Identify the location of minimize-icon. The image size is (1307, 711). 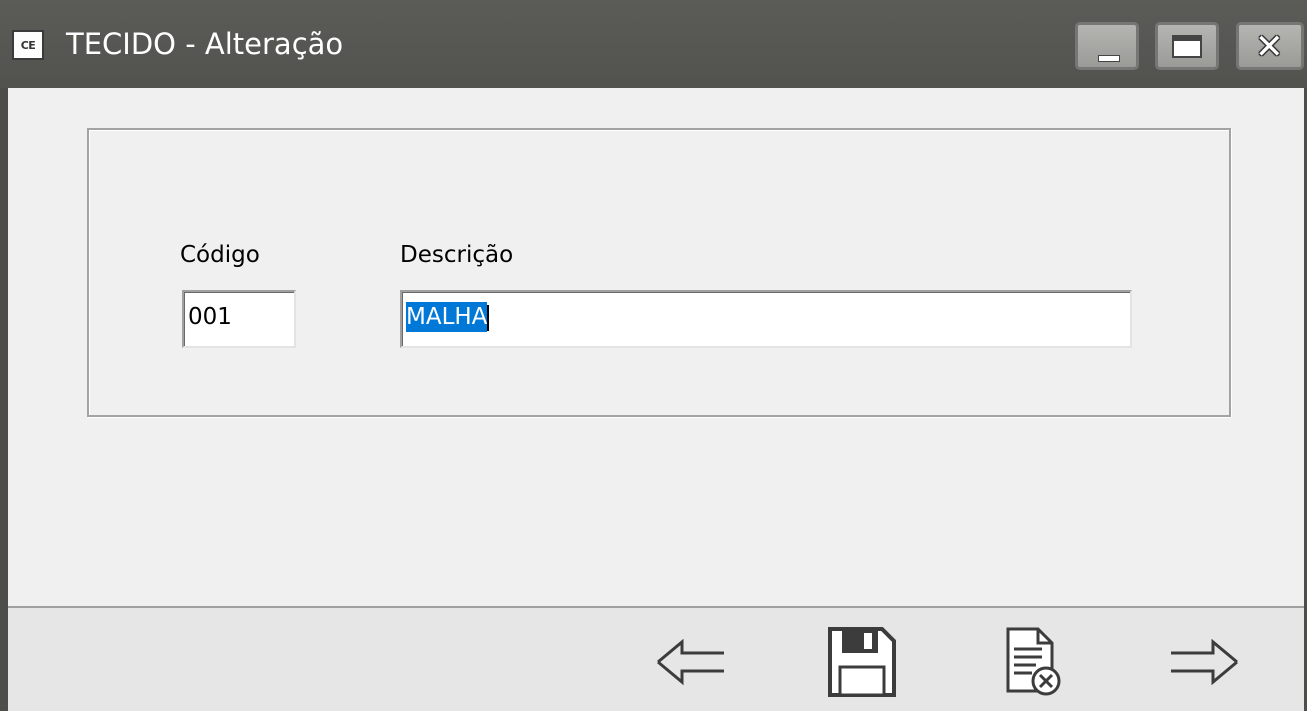
(1109, 58).